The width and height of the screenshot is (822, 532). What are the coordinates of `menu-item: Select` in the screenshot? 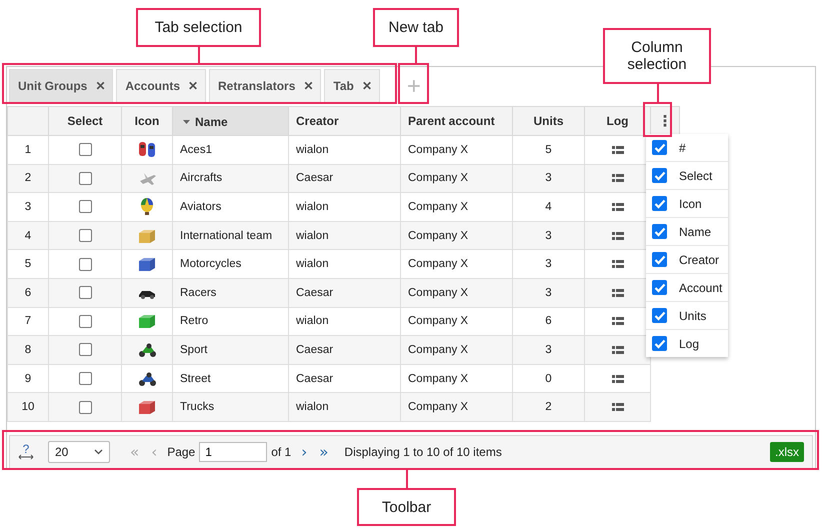 It's located at (695, 175).